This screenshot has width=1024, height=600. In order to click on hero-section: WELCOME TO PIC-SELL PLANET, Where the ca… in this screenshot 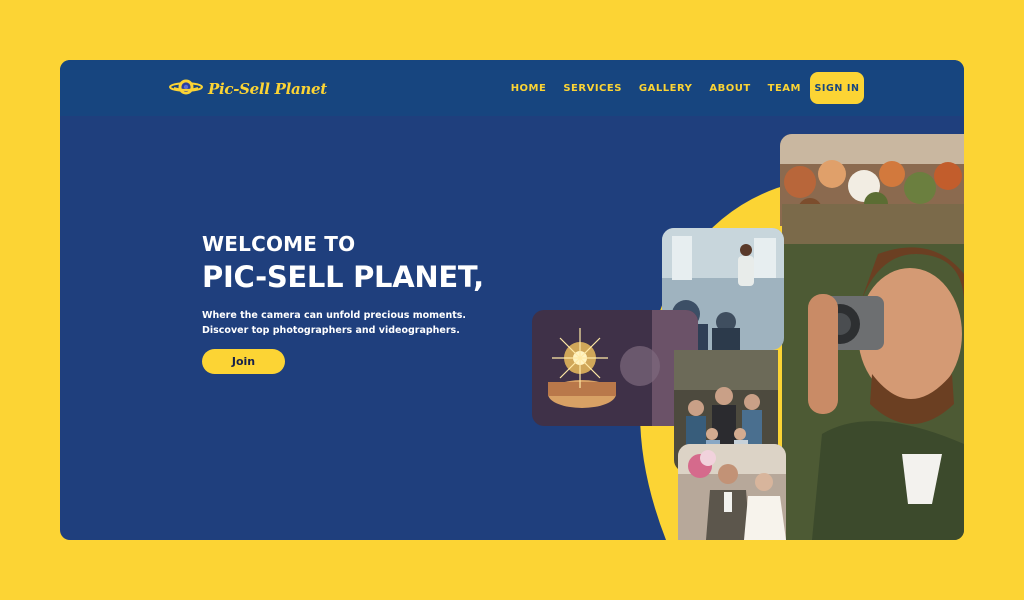, I will do `click(343, 303)`.